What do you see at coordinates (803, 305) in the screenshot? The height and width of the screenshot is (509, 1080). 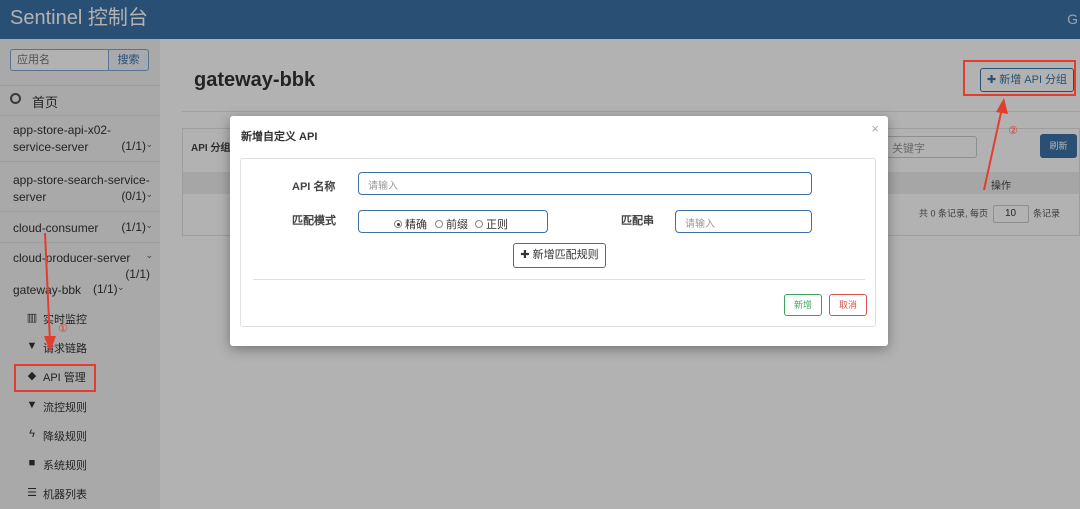 I see `save-button: 新增` at bounding box center [803, 305].